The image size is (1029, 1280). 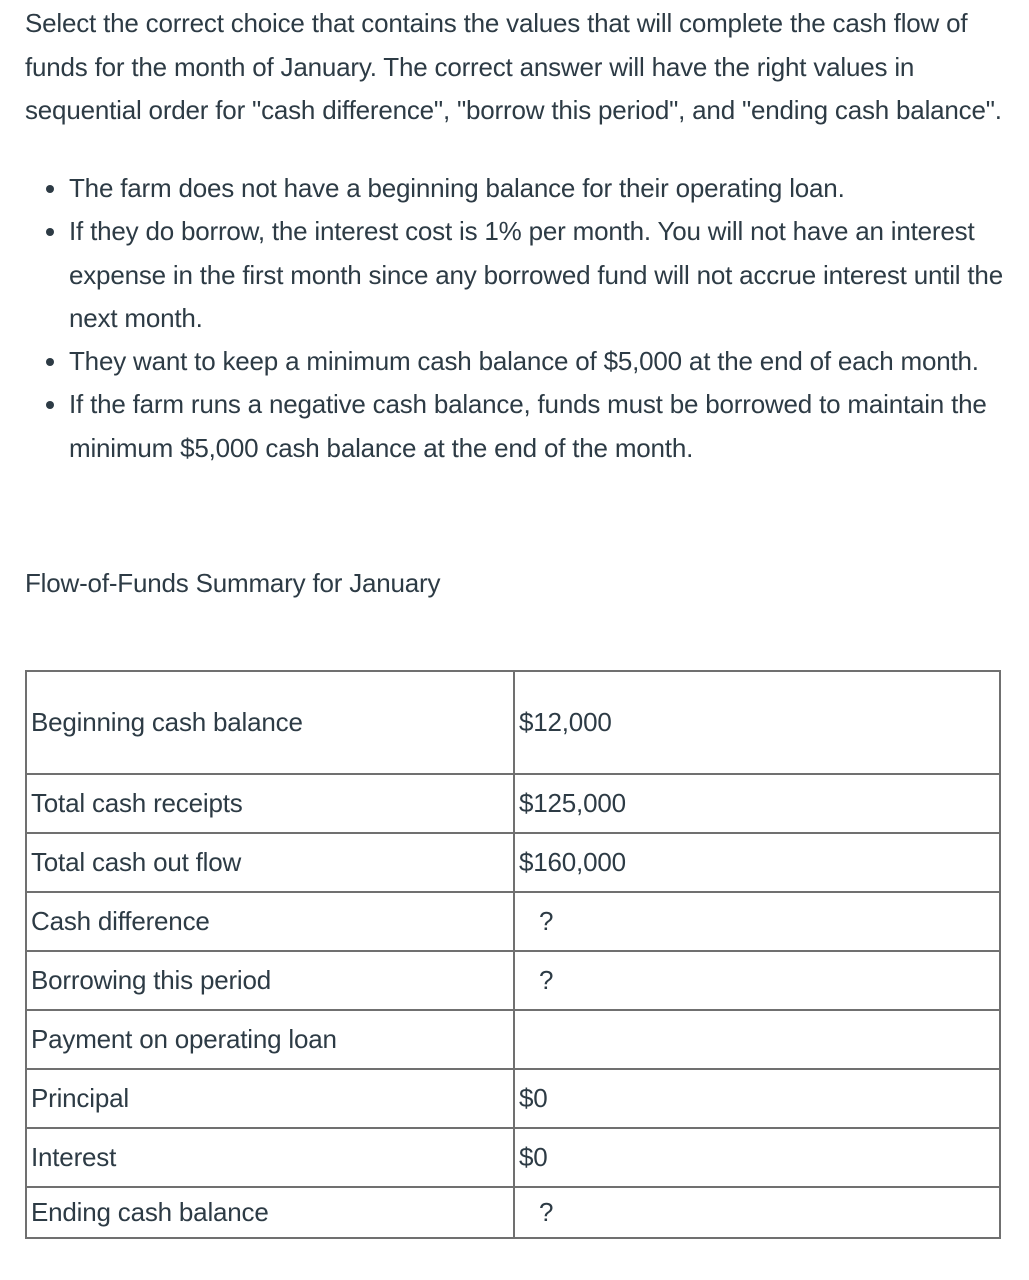 I want to click on row-label: Cash difference, so click(x=270, y=921).